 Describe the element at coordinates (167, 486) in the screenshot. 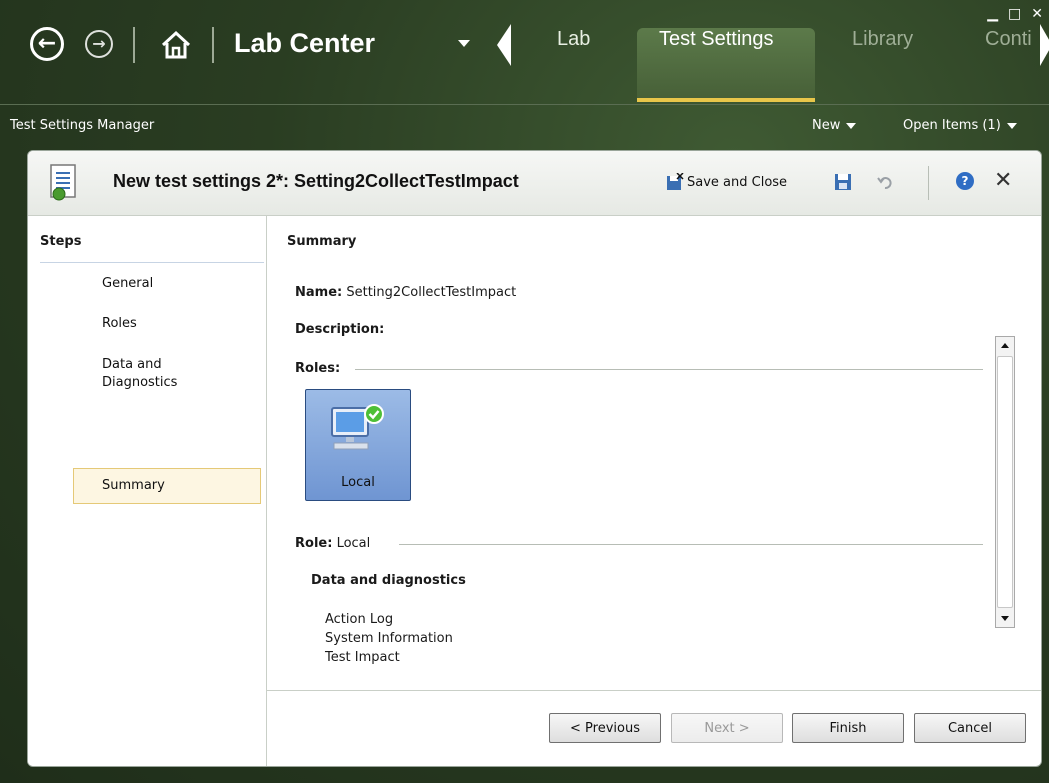

I see `step-summary: Summary` at that location.